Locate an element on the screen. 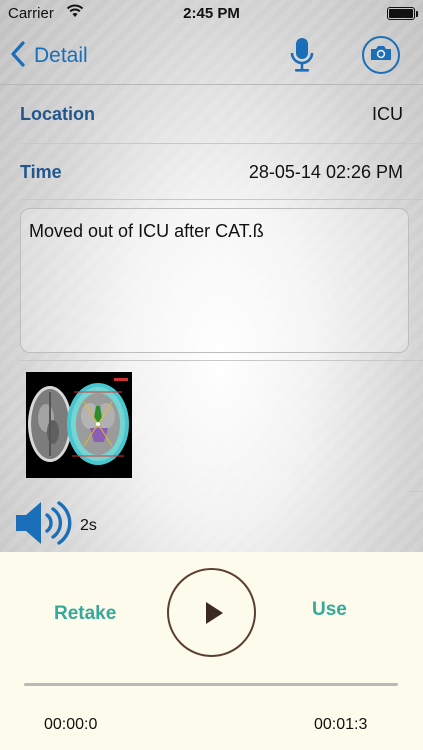 The height and width of the screenshot is (750, 423). audio-duration: 2s is located at coordinates (88, 525).